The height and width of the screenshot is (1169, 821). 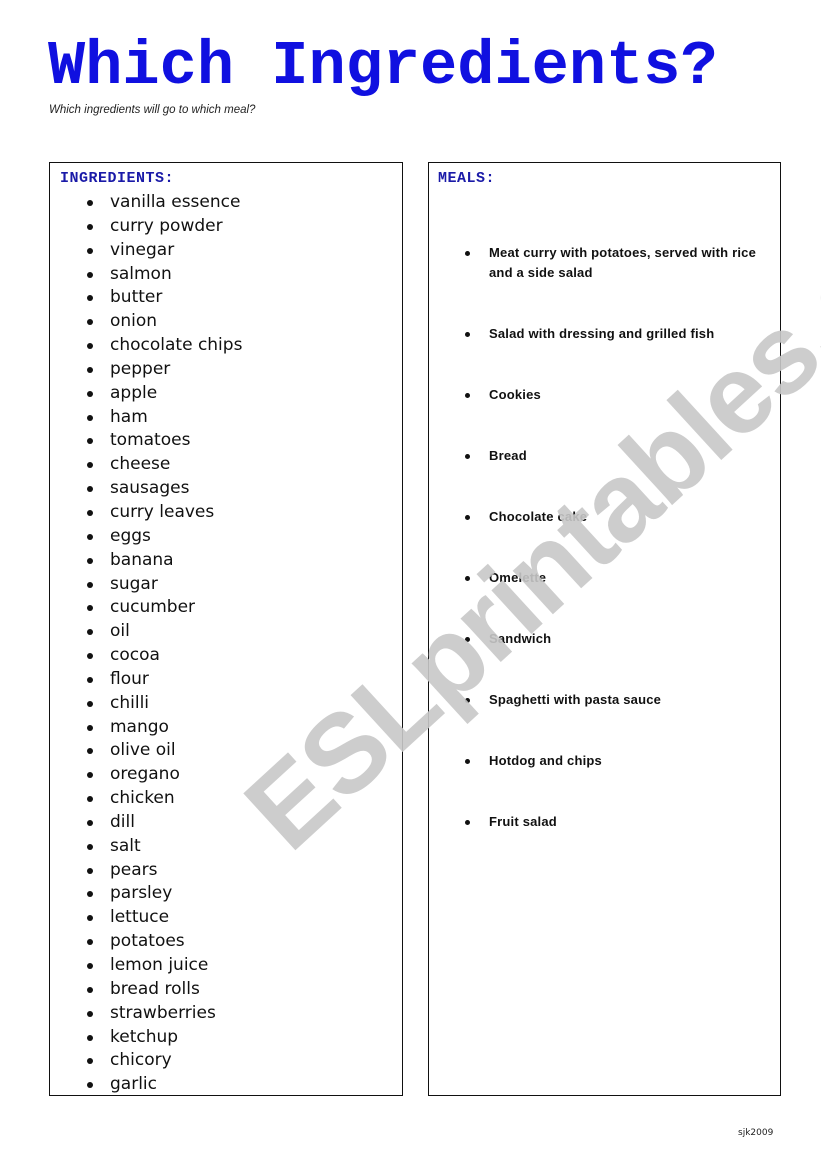 I want to click on ingredient-item: sugar, so click(x=146, y=585).